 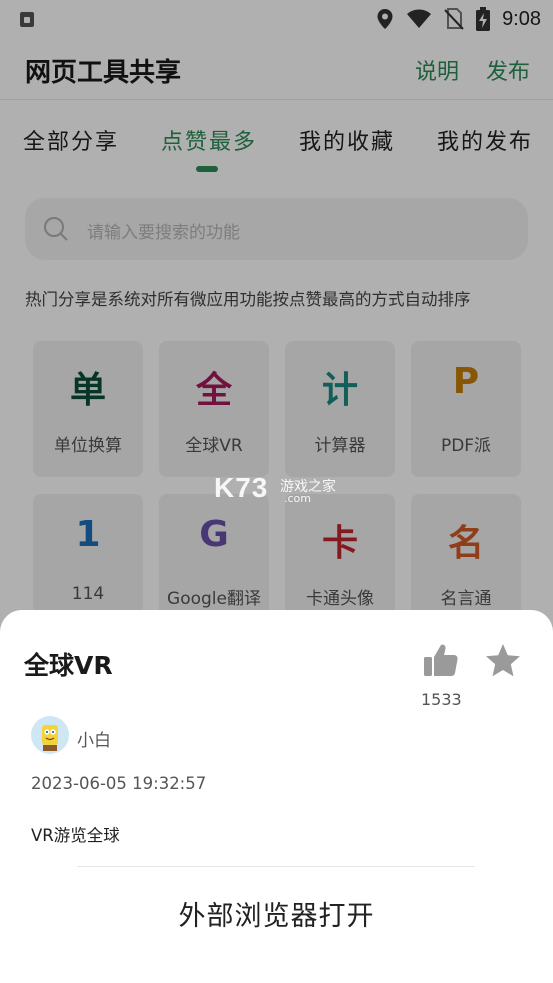 I want to click on description: VR游览全球, so click(x=75, y=835).